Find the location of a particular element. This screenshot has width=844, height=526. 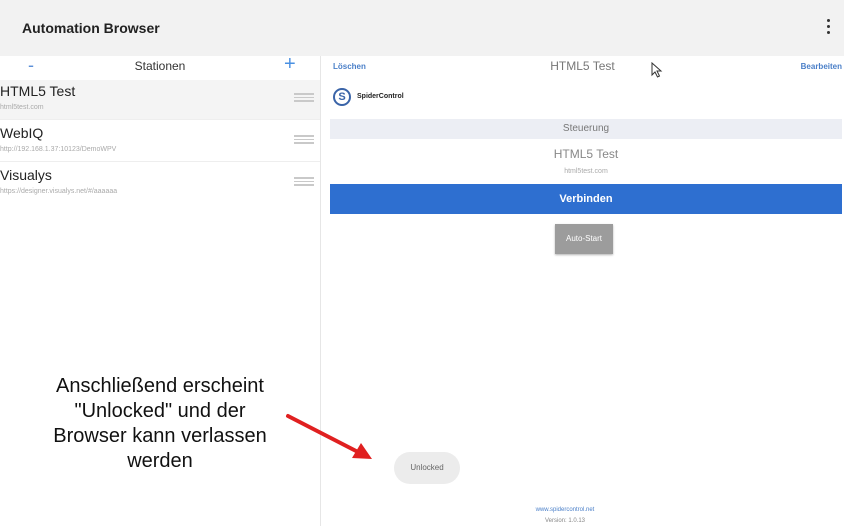

annotation-arrow-icon is located at coordinates (329, 436).